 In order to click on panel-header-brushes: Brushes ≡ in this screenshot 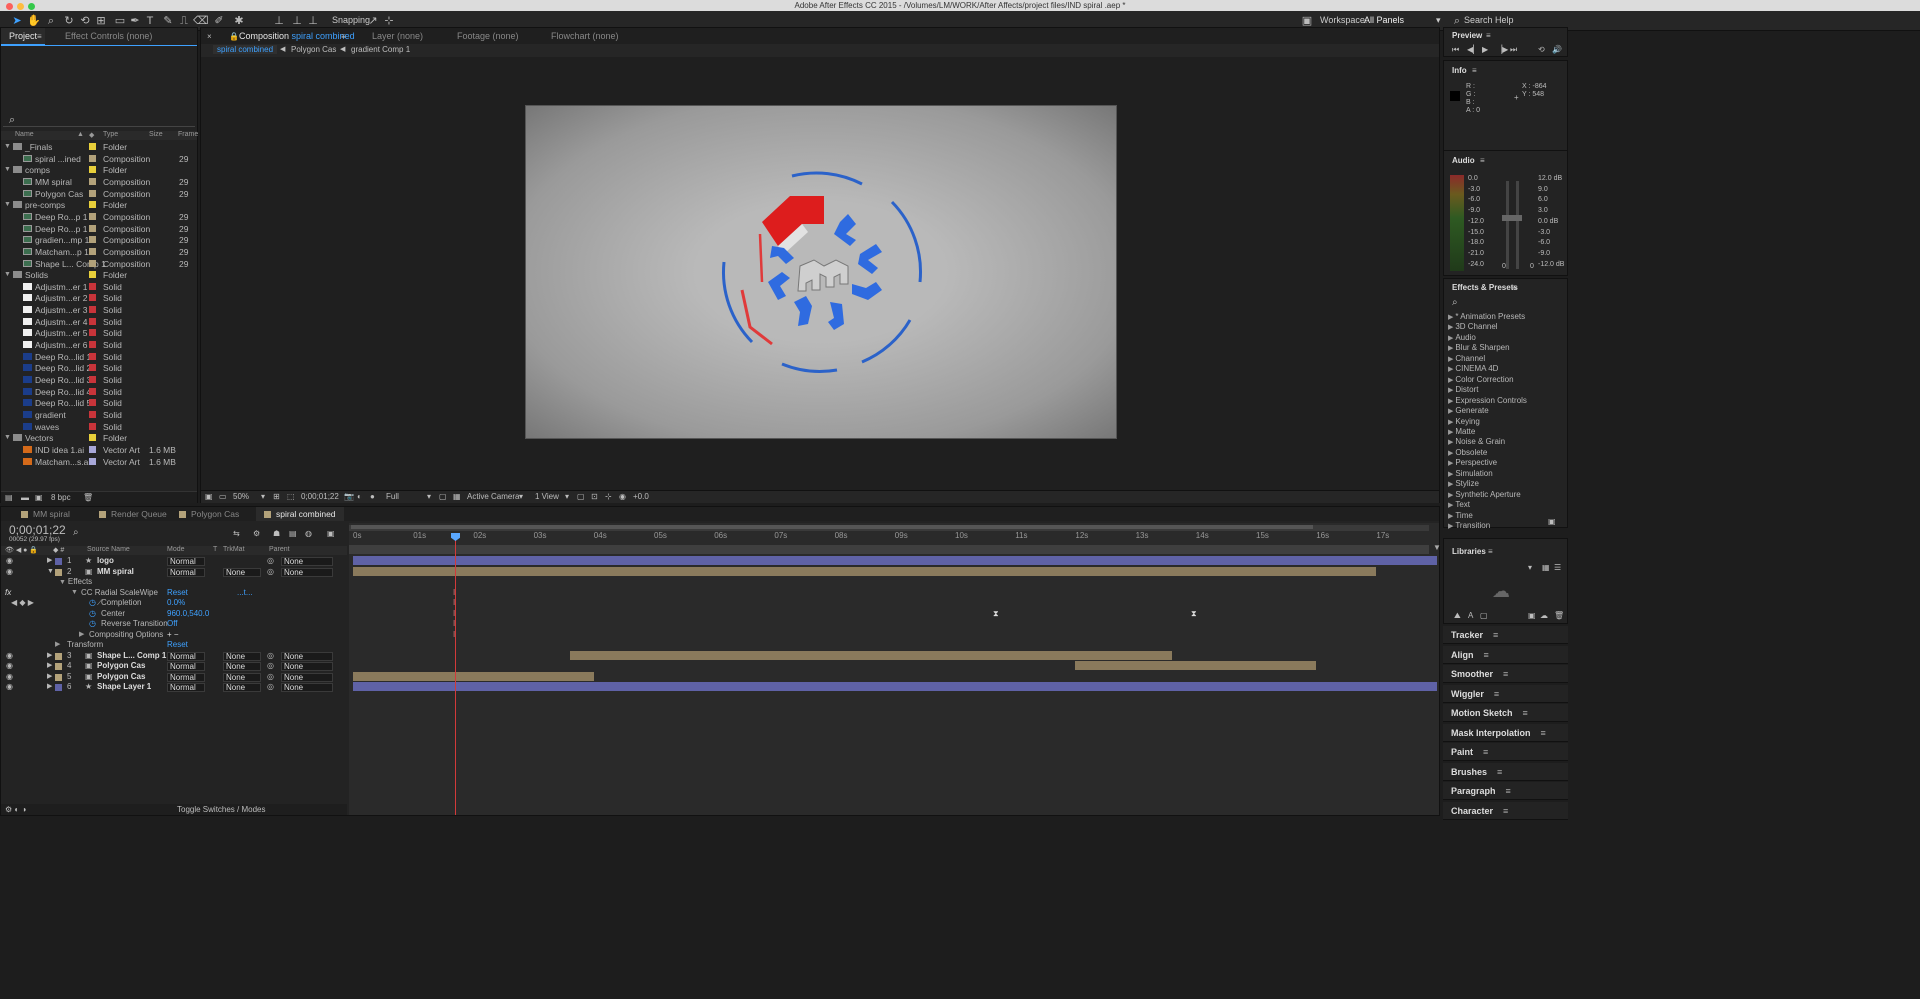, I will do `click(1505, 771)`.